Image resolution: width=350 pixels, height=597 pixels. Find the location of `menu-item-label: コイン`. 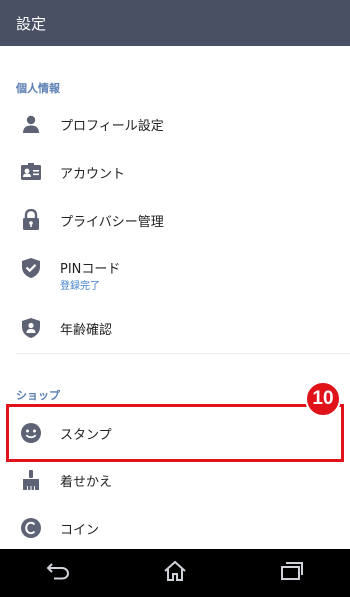

menu-item-label: コイン is located at coordinates (80, 530).